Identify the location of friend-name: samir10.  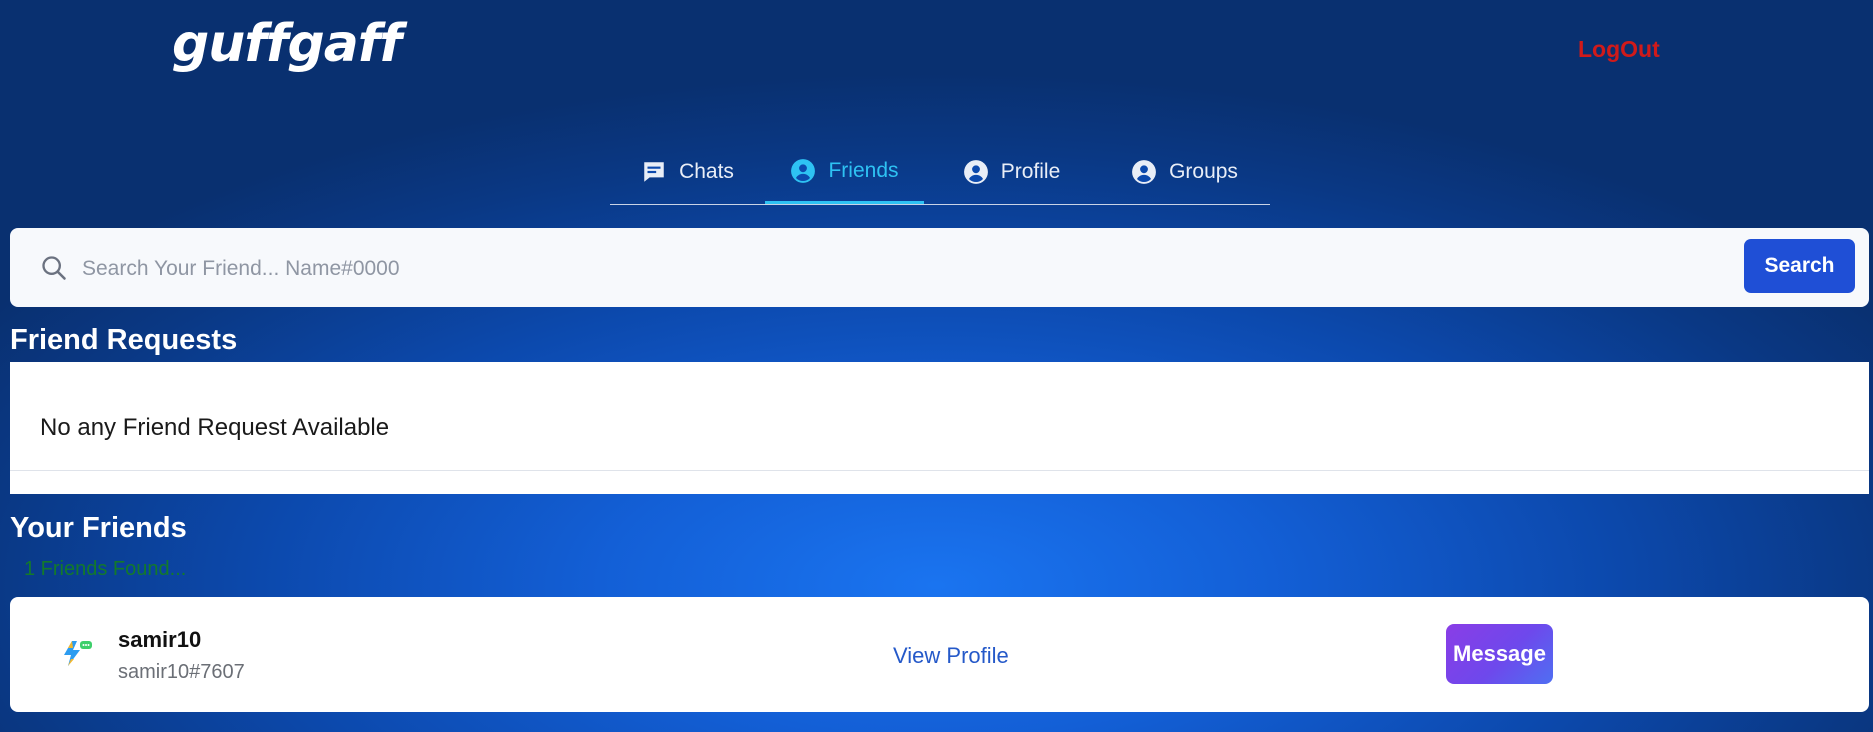
(160, 639).